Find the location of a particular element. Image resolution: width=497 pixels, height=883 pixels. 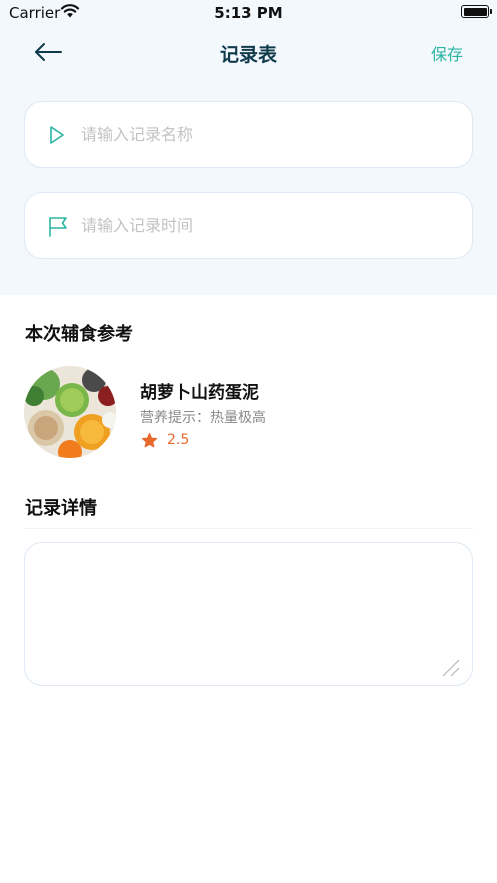

flag-icon is located at coordinates (58, 227).